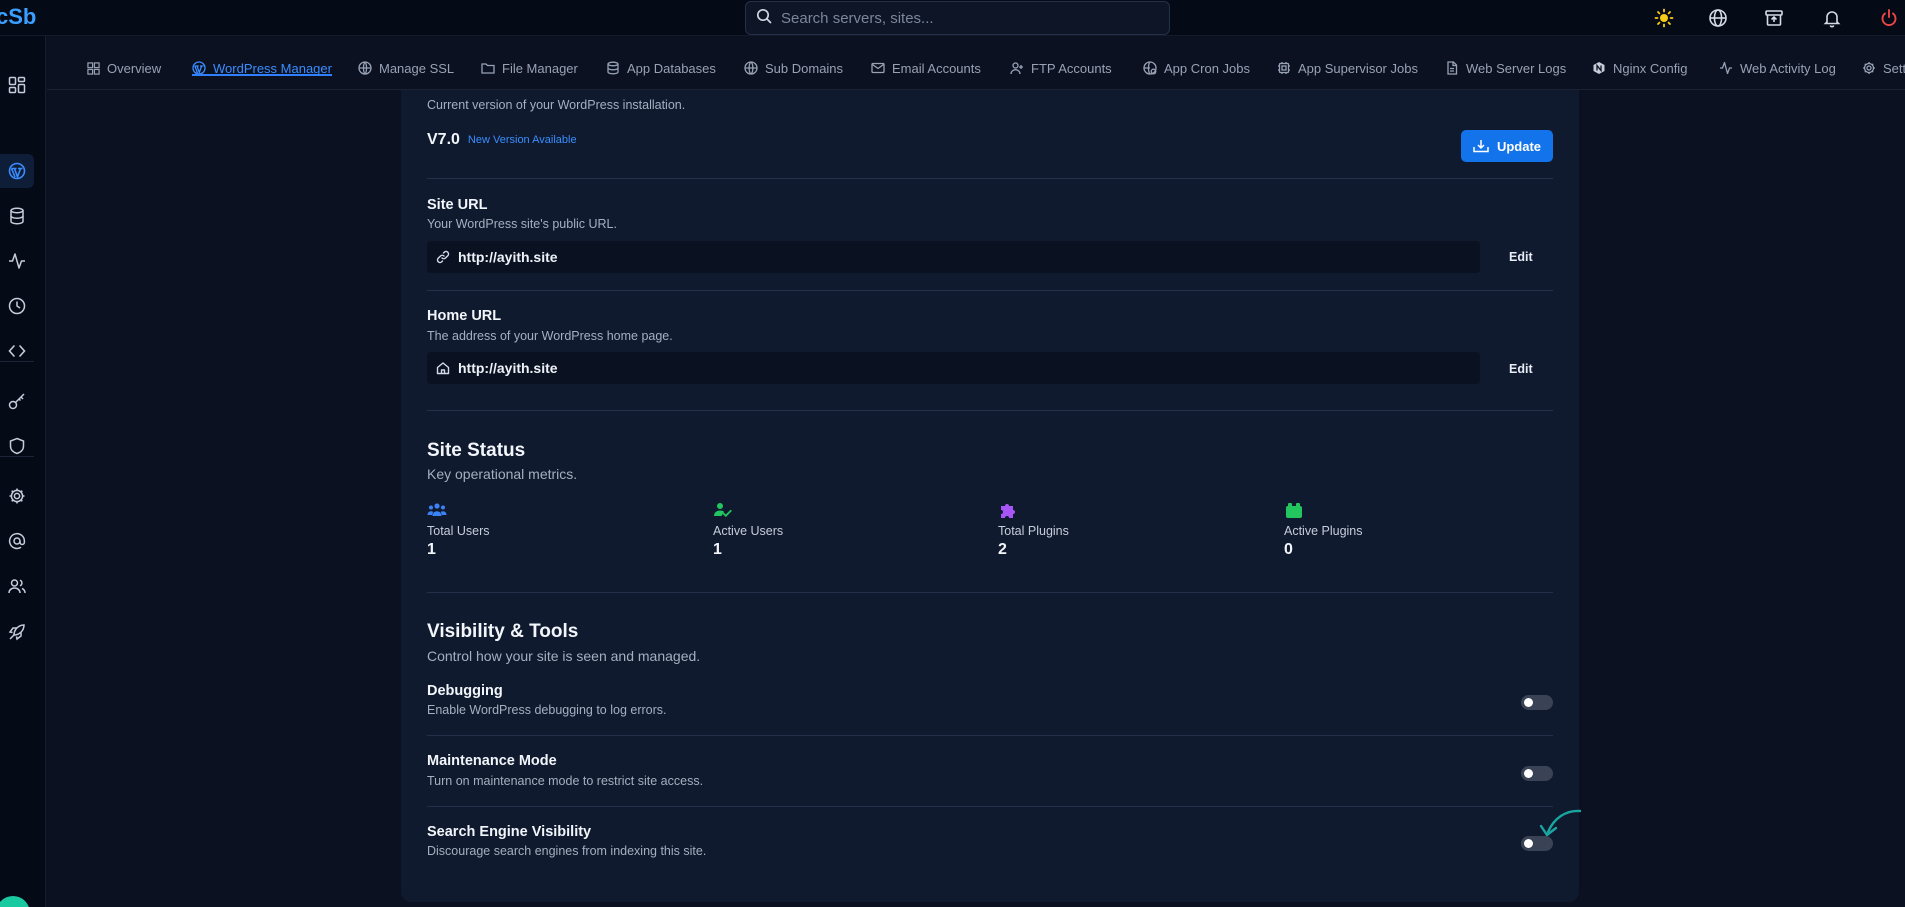 This screenshot has height=907, width=1905. Describe the element at coordinates (1404, 530) in the screenshot. I see `metric-active-plugins: Active Plugins 0` at that location.